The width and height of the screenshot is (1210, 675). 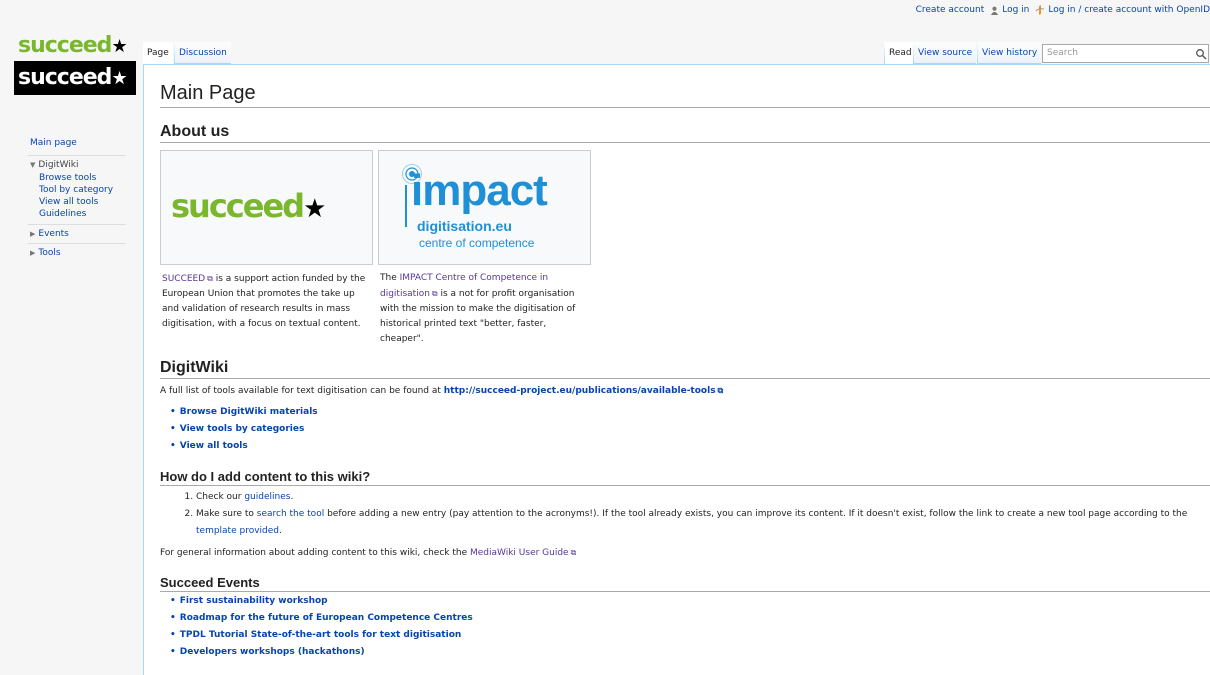 I want to click on step1-post: ., so click(x=292, y=497).